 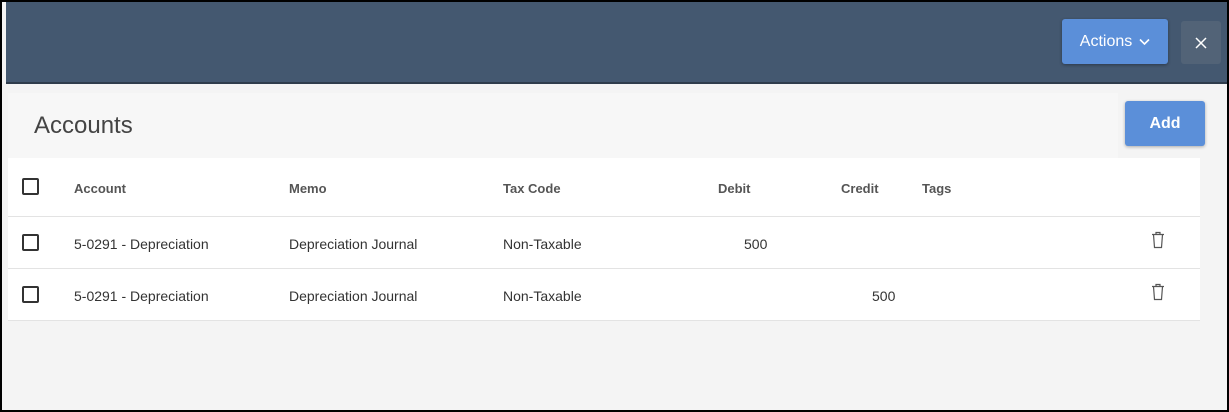 What do you see at coordinates (1165, 123) in the screenshot?
I see `add-button: Add` at bounding box center [1165, 123].